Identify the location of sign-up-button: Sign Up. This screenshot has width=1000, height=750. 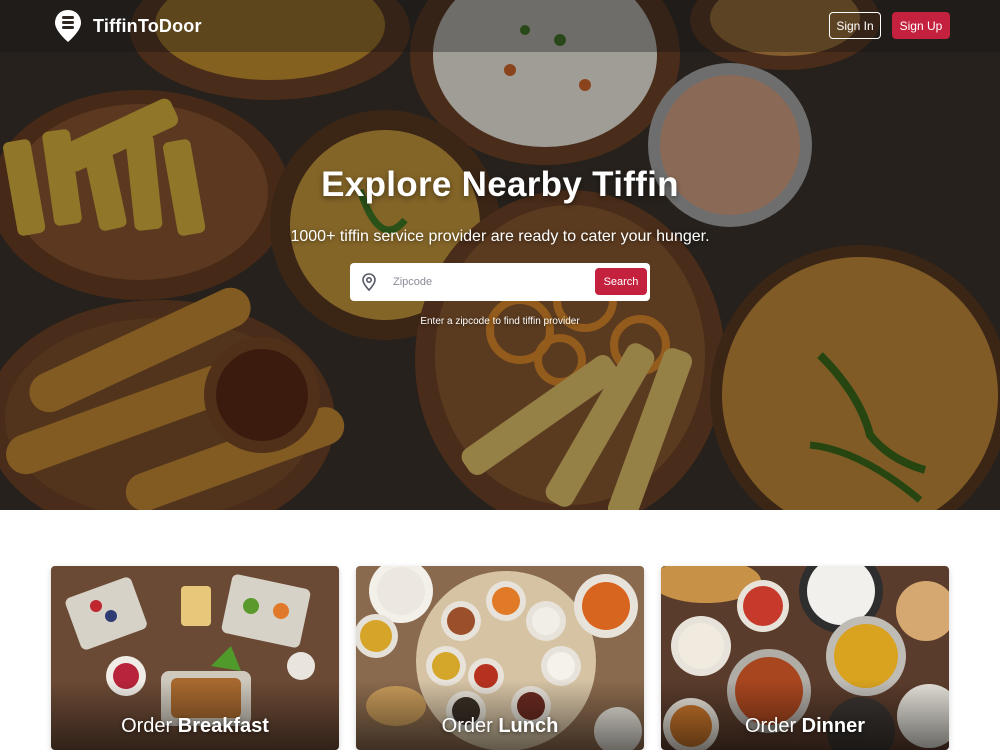
(921, 25).